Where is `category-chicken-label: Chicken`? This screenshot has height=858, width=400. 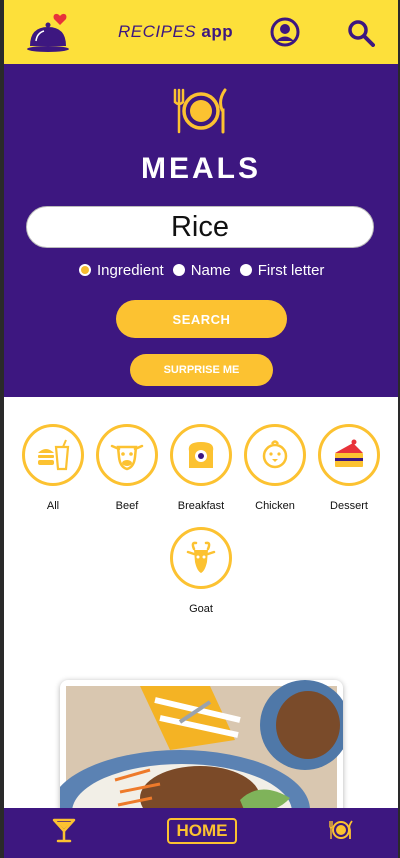 category-chicken-label: Chicken is located at coordinates (275, 506).